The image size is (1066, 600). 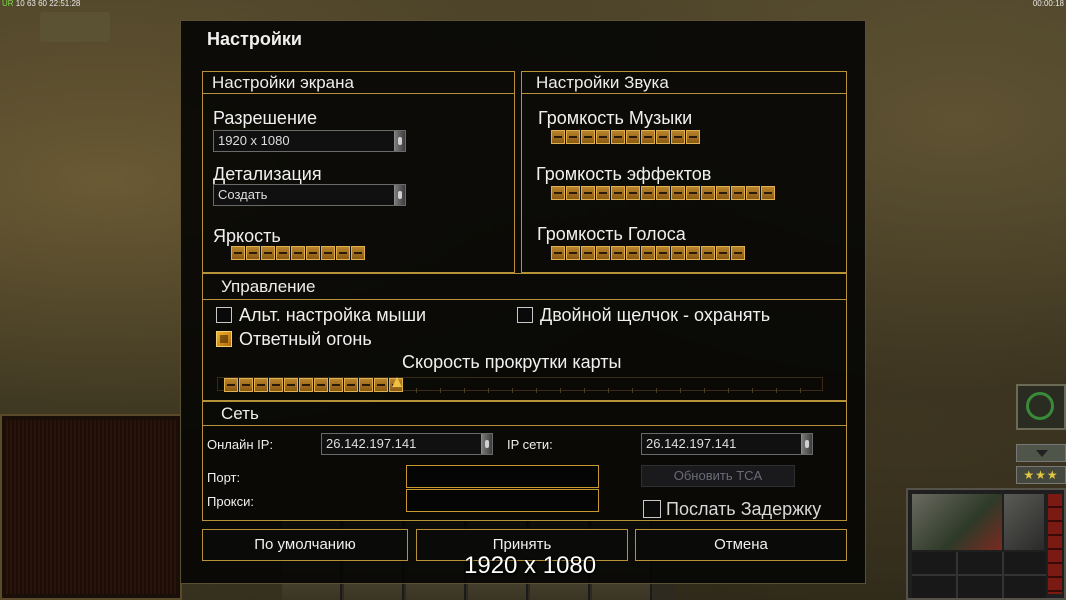 I want to click on music-volume-slider, so click(x=700, y=137).